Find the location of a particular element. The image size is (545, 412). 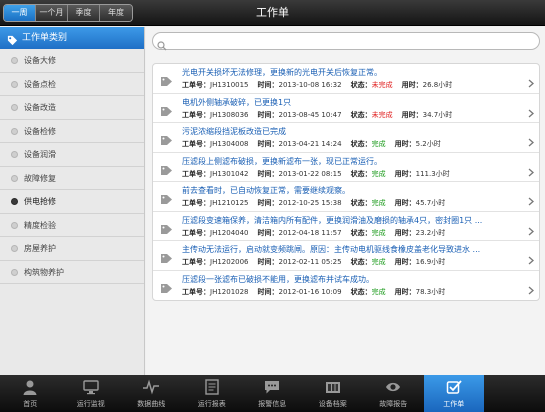

tab-pulse: 数据曲线 is located at coordinates (151, 393).